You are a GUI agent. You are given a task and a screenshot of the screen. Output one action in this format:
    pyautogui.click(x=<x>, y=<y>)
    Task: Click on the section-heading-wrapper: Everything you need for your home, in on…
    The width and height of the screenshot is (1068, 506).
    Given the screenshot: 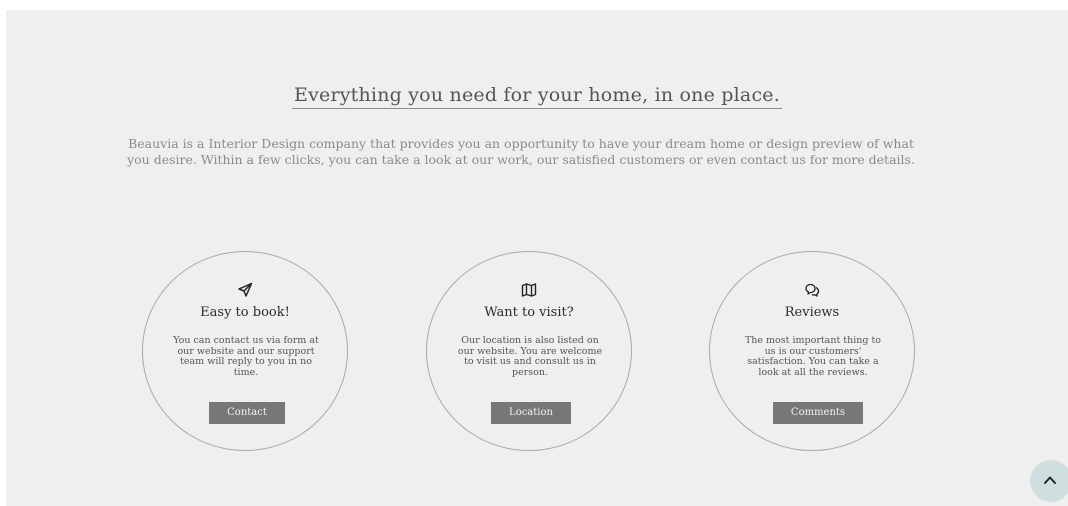 What is the action you would take?
    pyautogui.click(x=537, y=96)
    